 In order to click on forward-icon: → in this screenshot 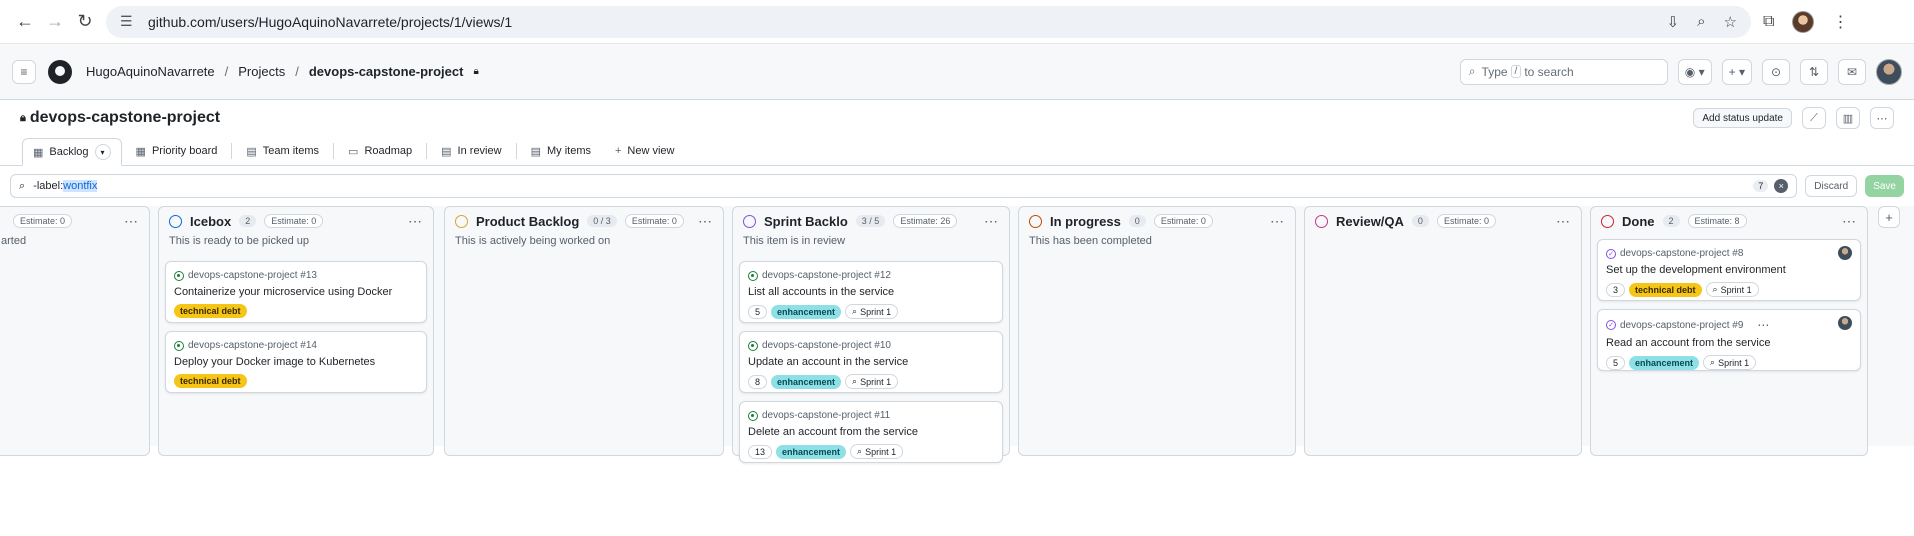, I will do `click(55, 22)`.